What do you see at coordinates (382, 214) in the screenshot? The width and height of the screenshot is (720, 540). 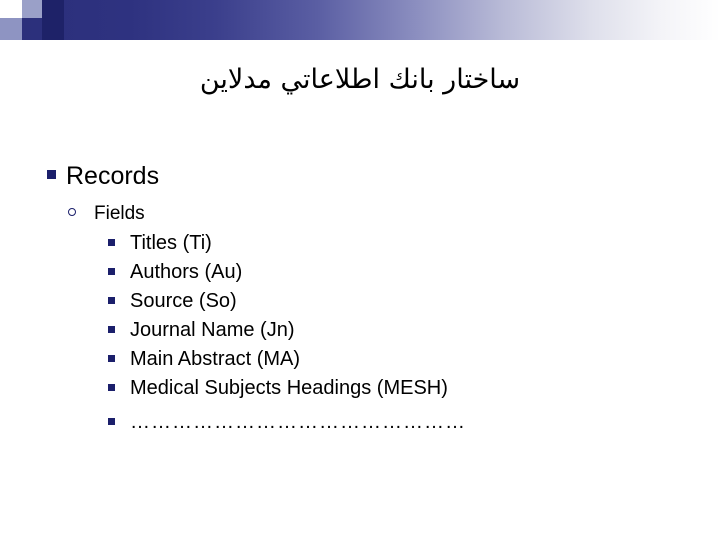 I see `outline-level2-fields: Fields` at bounding box center [382, 214].